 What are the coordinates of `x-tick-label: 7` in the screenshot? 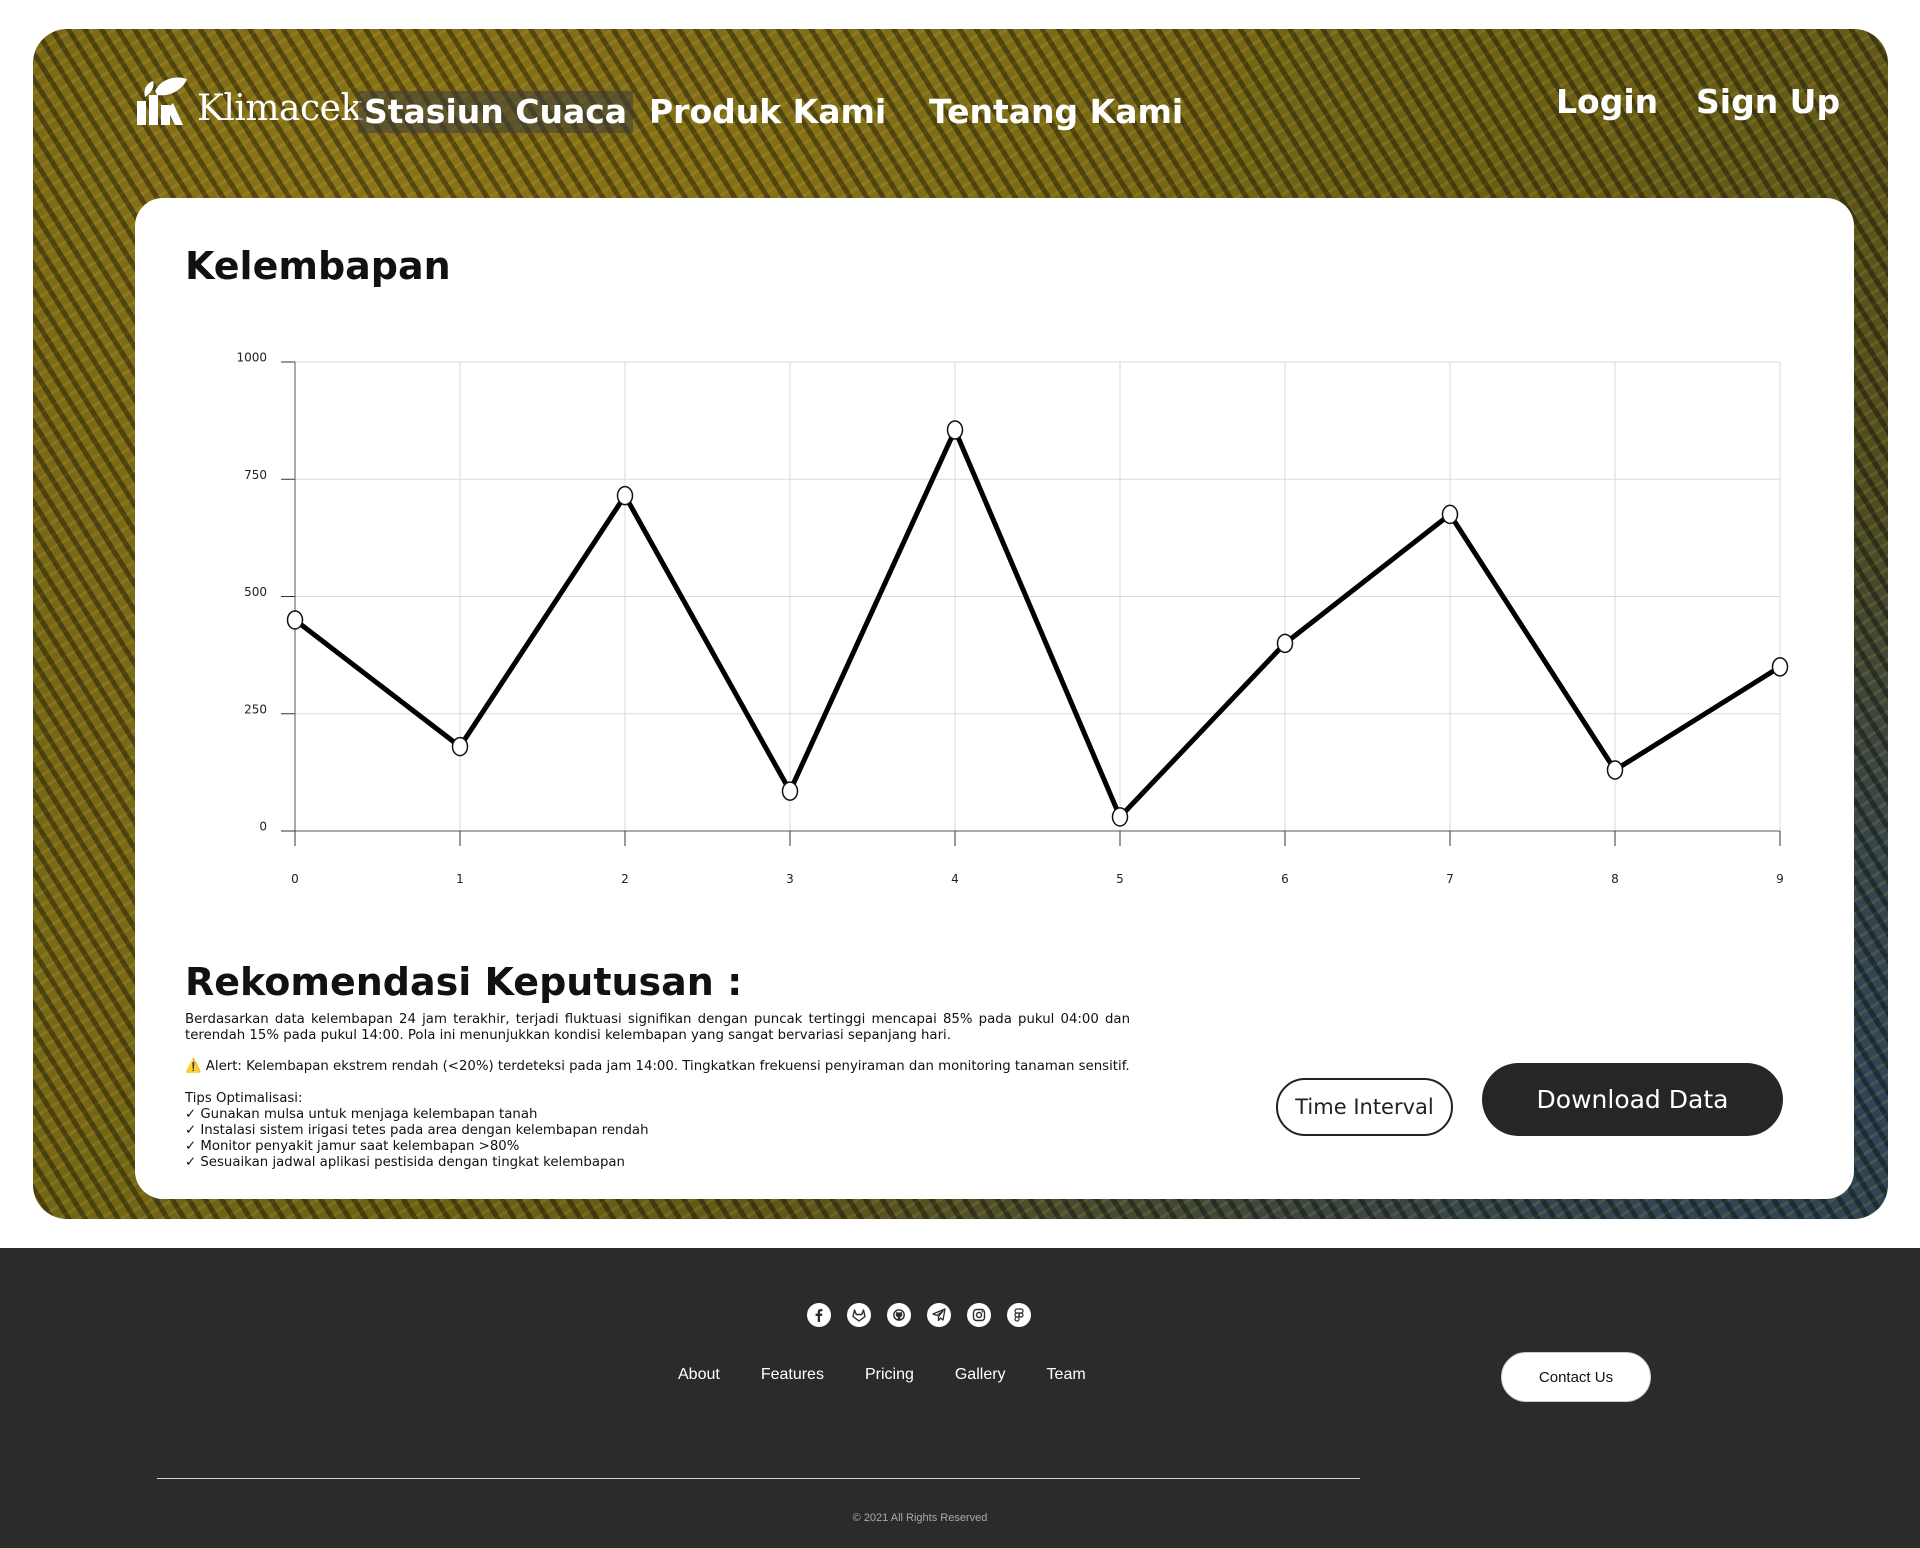 It's located at (1450, 879).